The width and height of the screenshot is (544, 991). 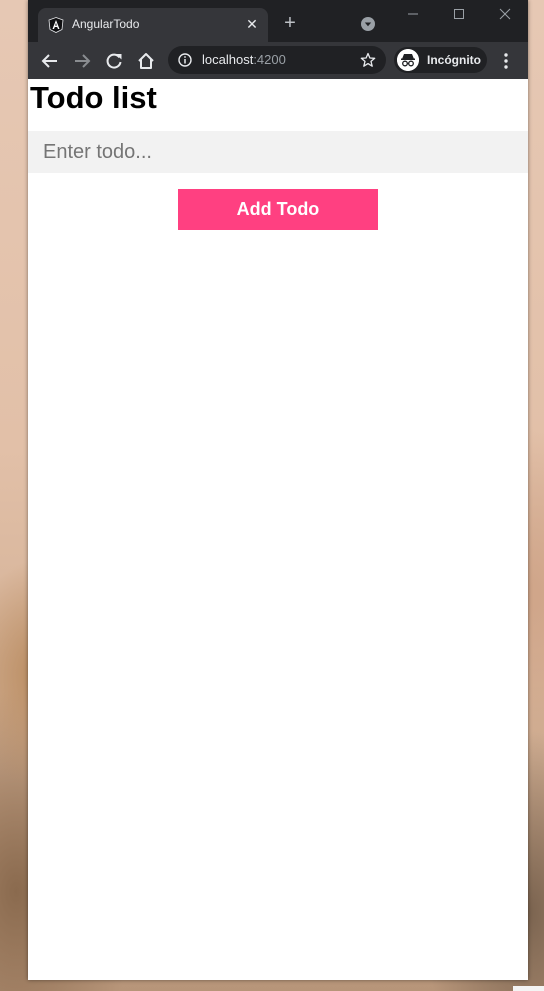 I want to click on info-icon, so click(x=185, y=60).